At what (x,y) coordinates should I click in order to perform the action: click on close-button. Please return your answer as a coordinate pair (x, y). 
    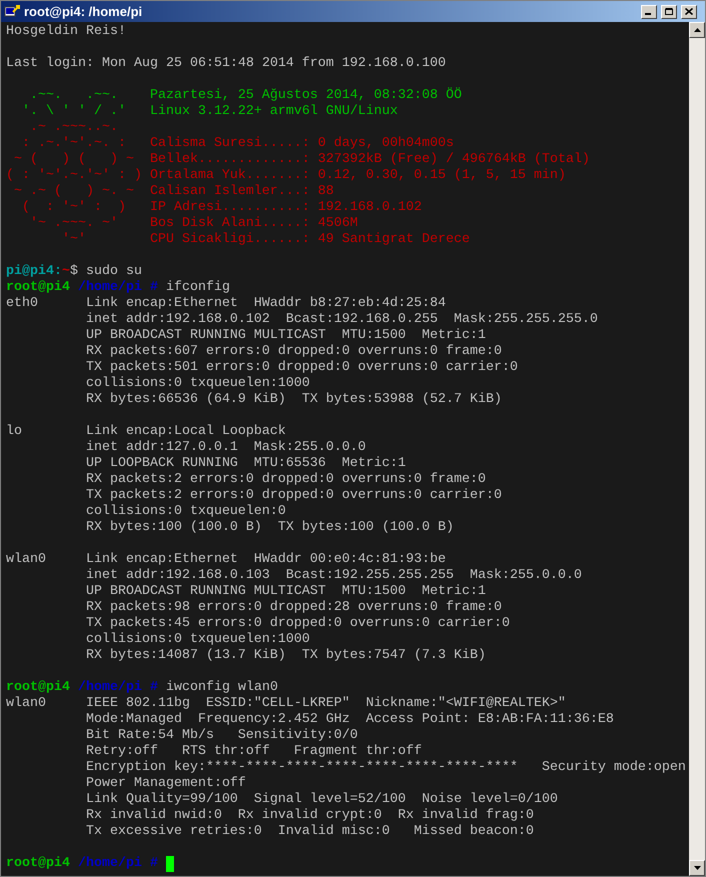
    Looking at the image, I should click on (689, 11).